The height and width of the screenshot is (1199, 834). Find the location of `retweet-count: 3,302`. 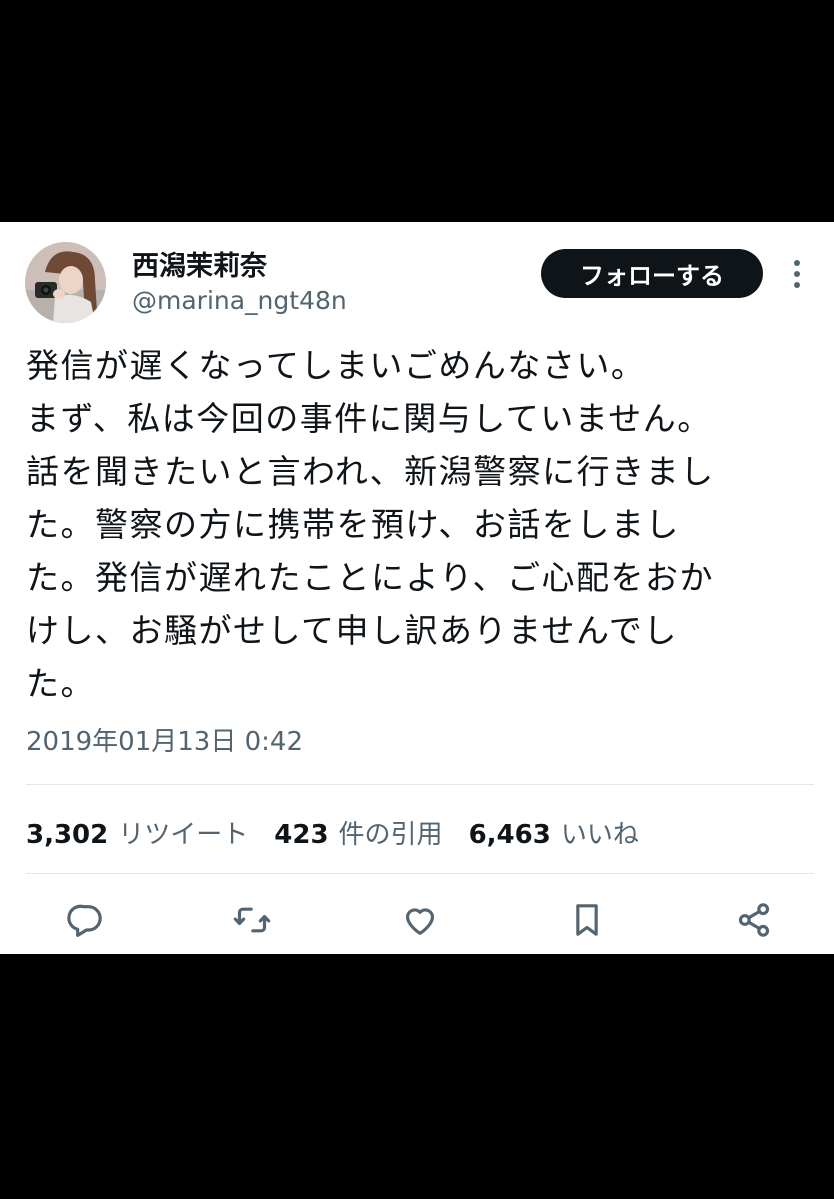

retweet-count: 3,302 is located at coordinates (67, 835).